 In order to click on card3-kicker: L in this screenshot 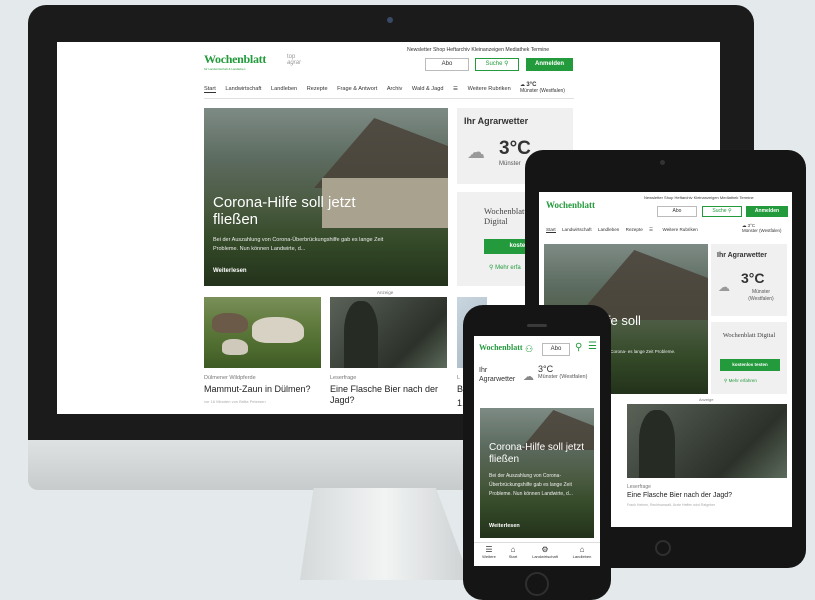, I will do `click(459, 378)`.